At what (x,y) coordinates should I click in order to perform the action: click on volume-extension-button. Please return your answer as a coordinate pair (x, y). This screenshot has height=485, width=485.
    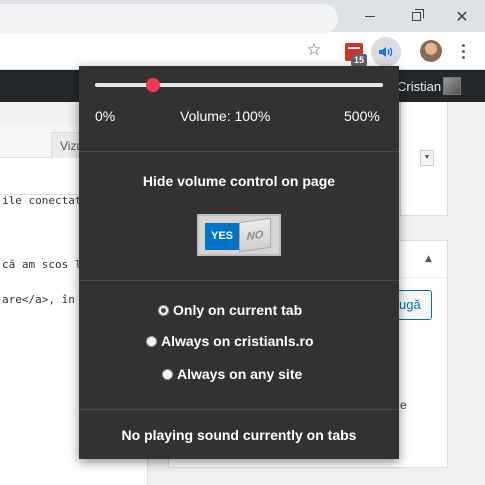
    Looking at the image, I should click on (386, 52).